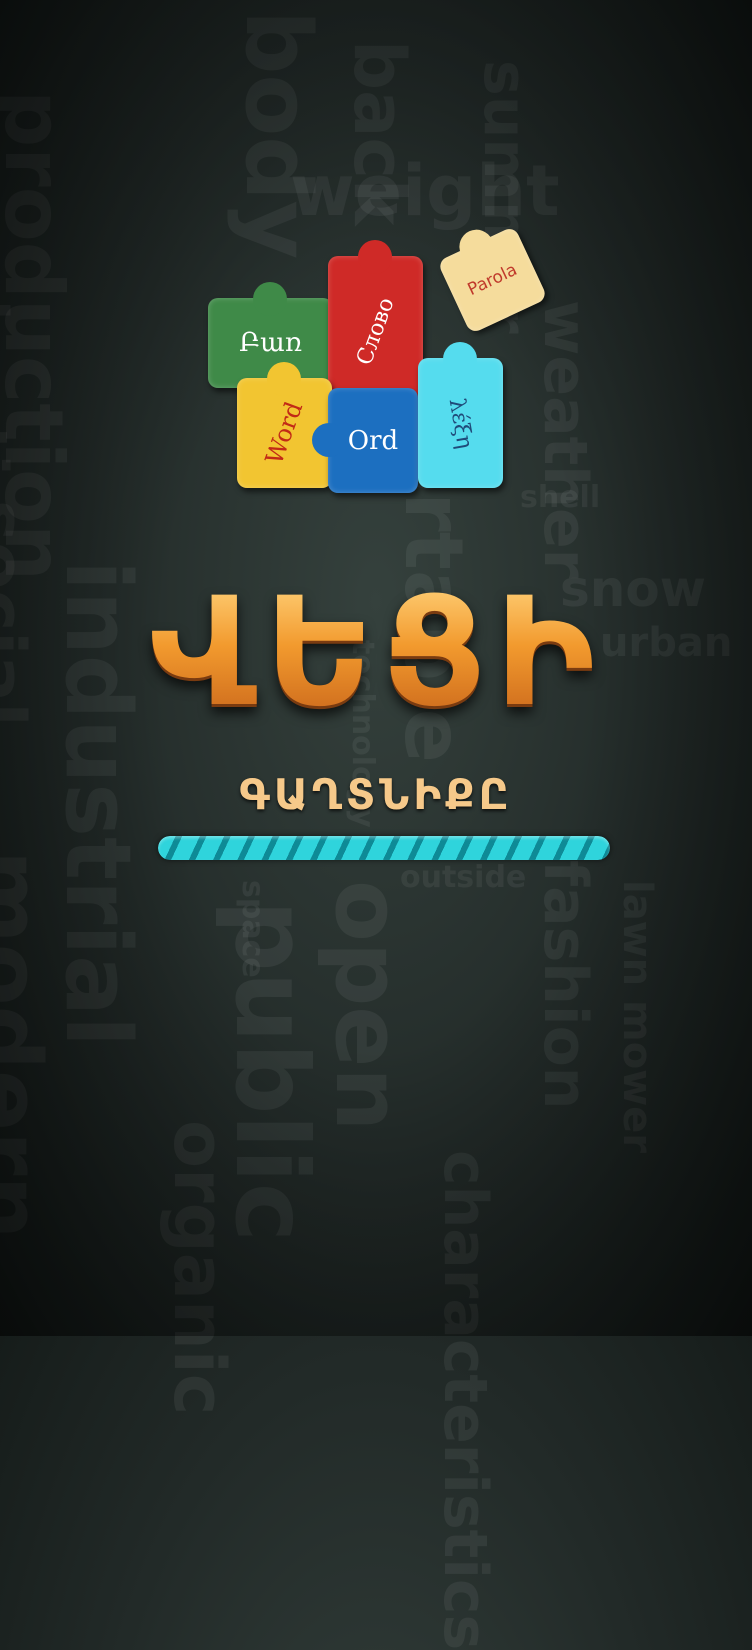  What do you see at coordinates (30, 1045) in the screenshot?
I see `background-word: modern` at bounding box center [30, 1045].